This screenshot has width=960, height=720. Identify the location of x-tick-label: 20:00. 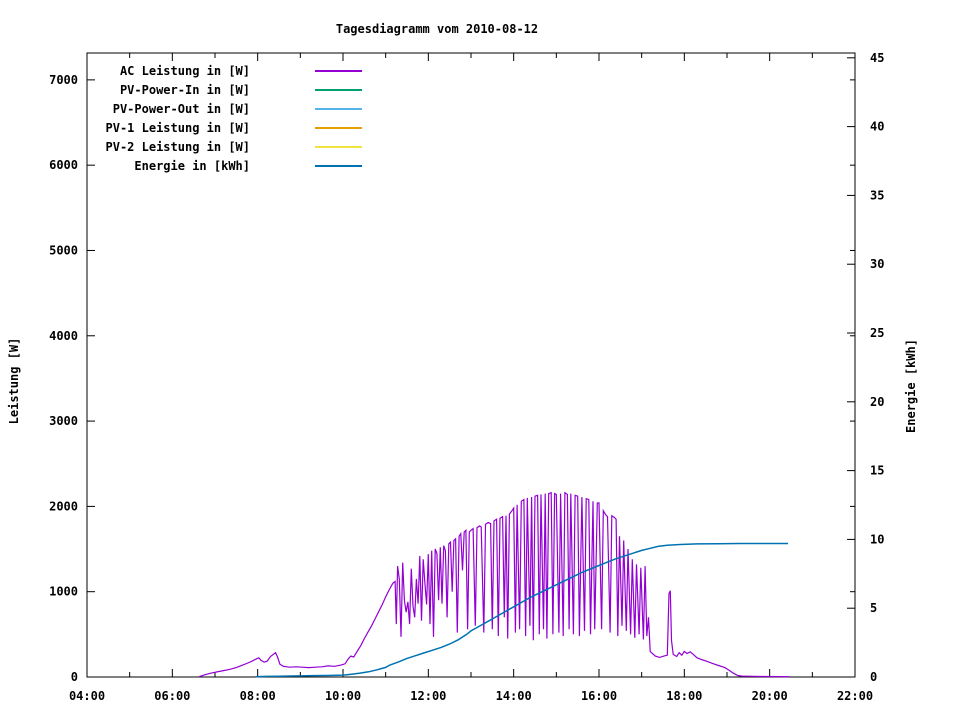
(770, 696).